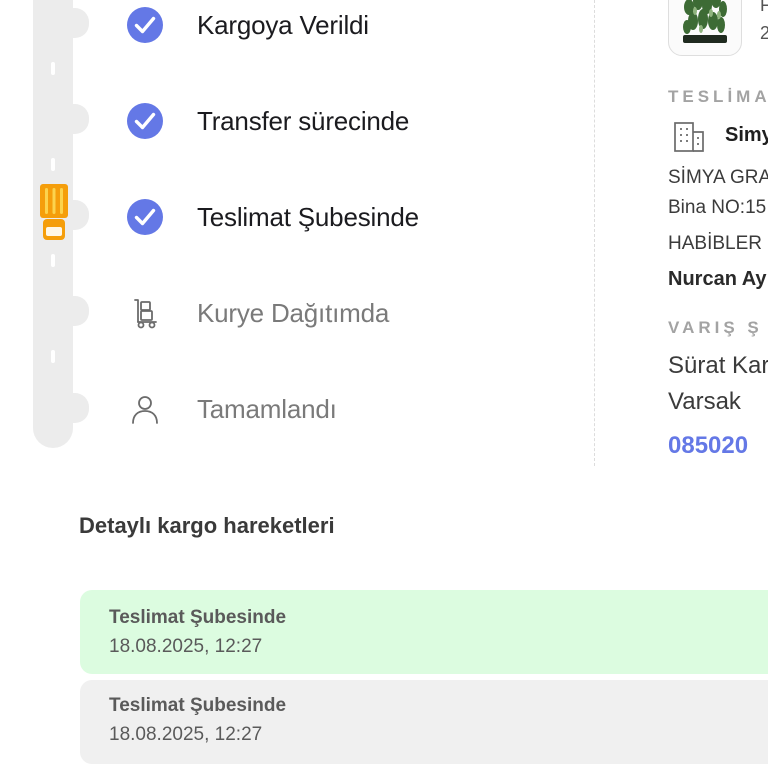 The width and height of the screenshot is (768, 768). I want to click on product-info: F 2, so click(764, 26).